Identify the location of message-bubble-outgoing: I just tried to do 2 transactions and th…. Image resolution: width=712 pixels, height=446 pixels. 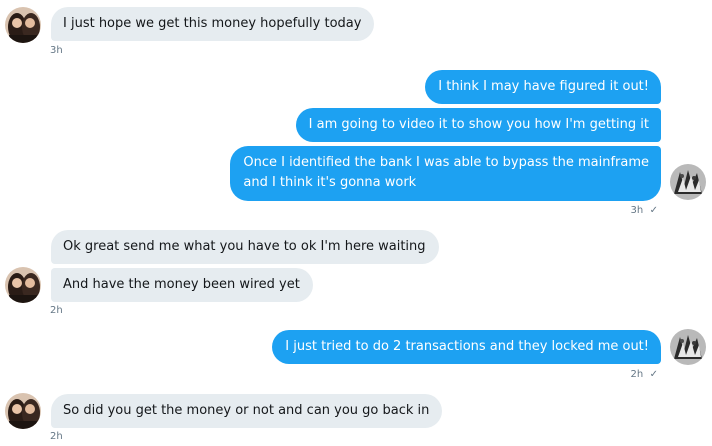
(466, 347).